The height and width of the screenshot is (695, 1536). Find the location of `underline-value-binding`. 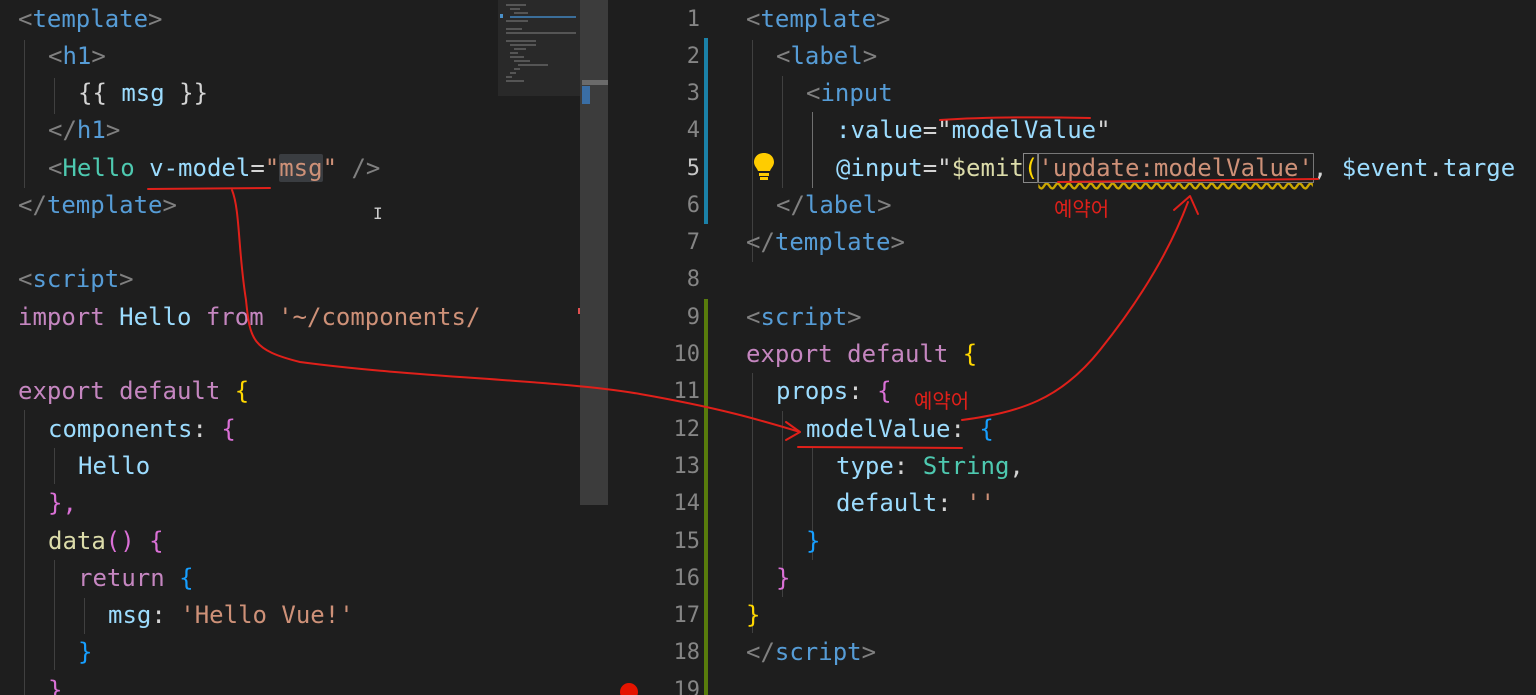

underline-value-binding is located at coordinates (1015, 118).